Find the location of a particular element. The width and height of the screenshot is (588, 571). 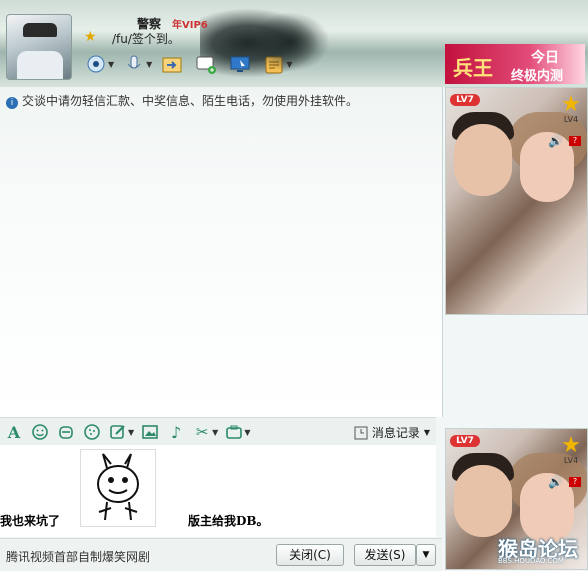

person-2-face is located at coordinates (547, 167).